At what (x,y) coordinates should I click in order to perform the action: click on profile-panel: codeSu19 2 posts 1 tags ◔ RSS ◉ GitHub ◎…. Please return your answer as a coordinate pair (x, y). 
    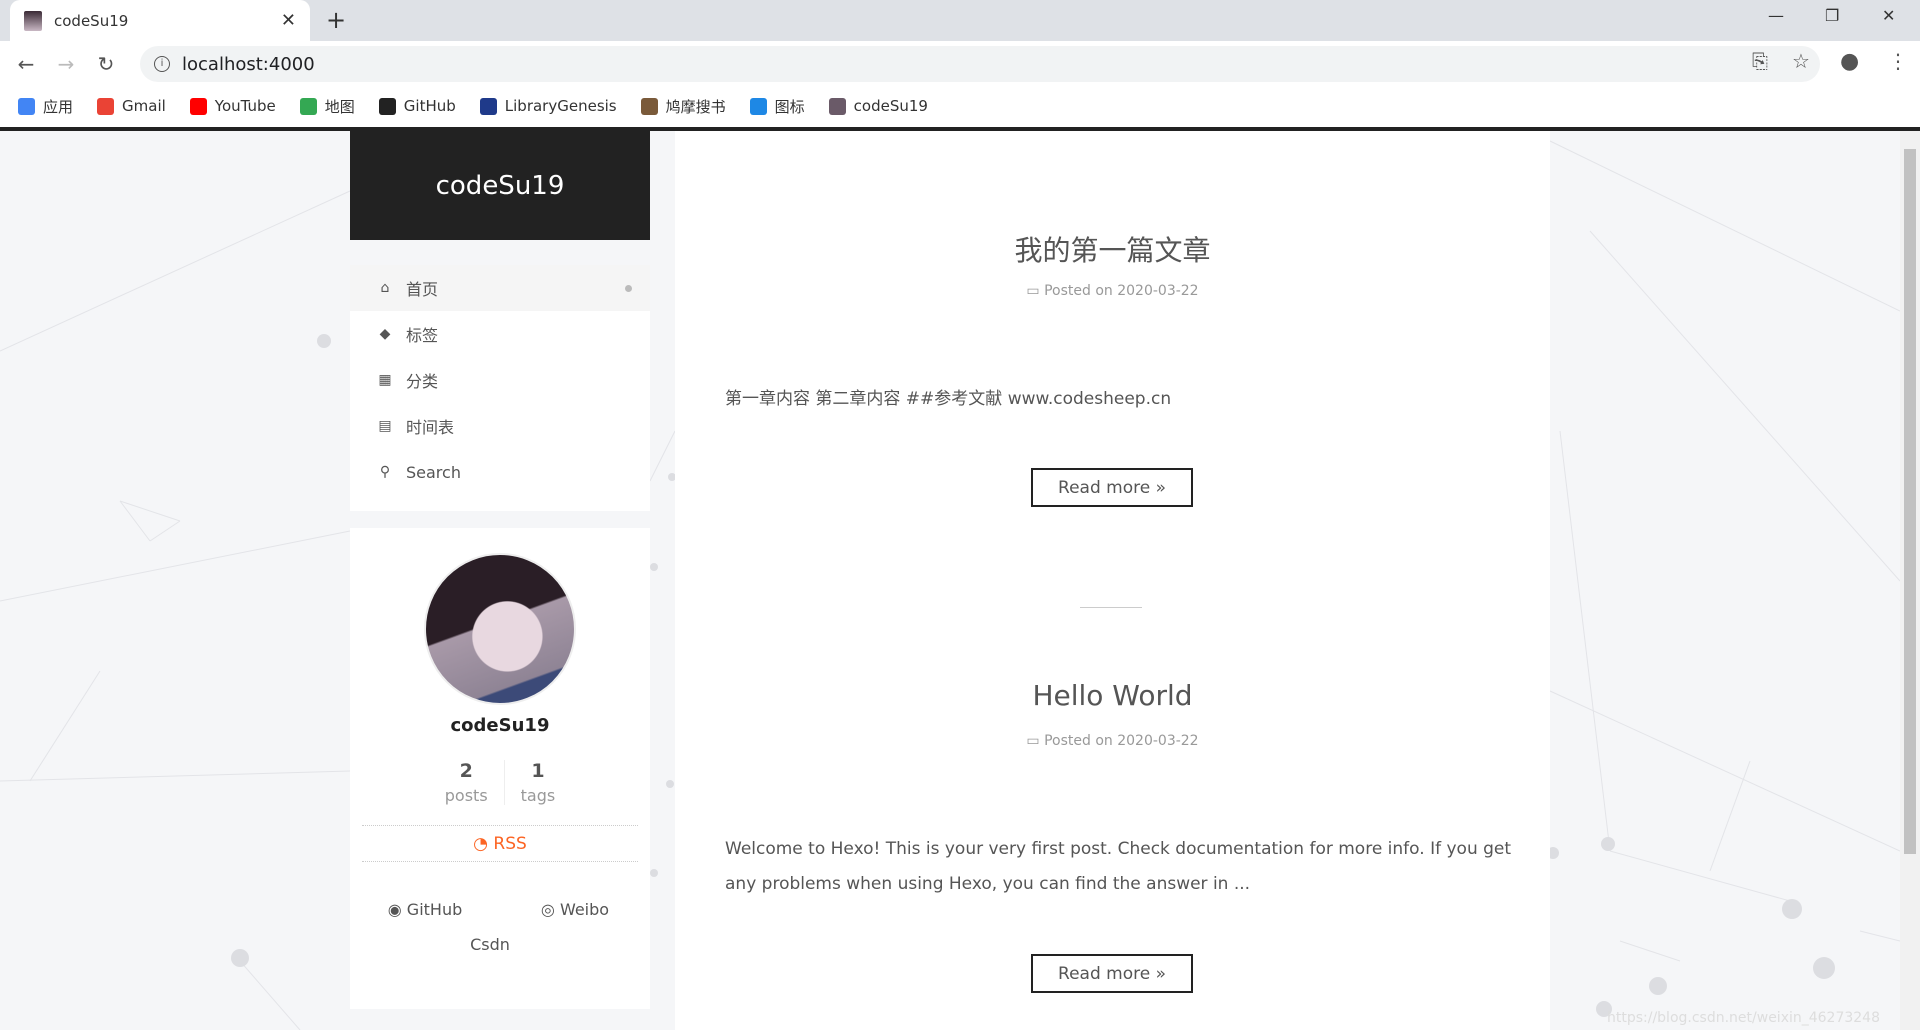
    Looking at the image, I should click on (500, 768).